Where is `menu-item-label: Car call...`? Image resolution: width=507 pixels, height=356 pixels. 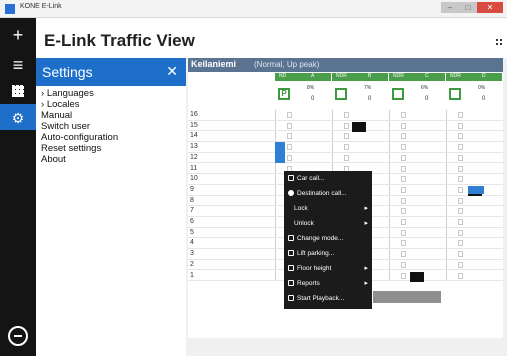 menu-item-label: Car call... is located at coordinates (311, 178).